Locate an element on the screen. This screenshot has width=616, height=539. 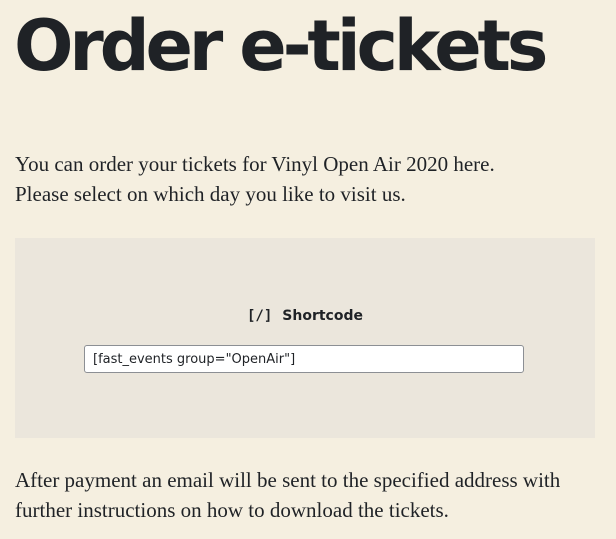
page-title: Order e-tickets is located at coordinates (281, 46).